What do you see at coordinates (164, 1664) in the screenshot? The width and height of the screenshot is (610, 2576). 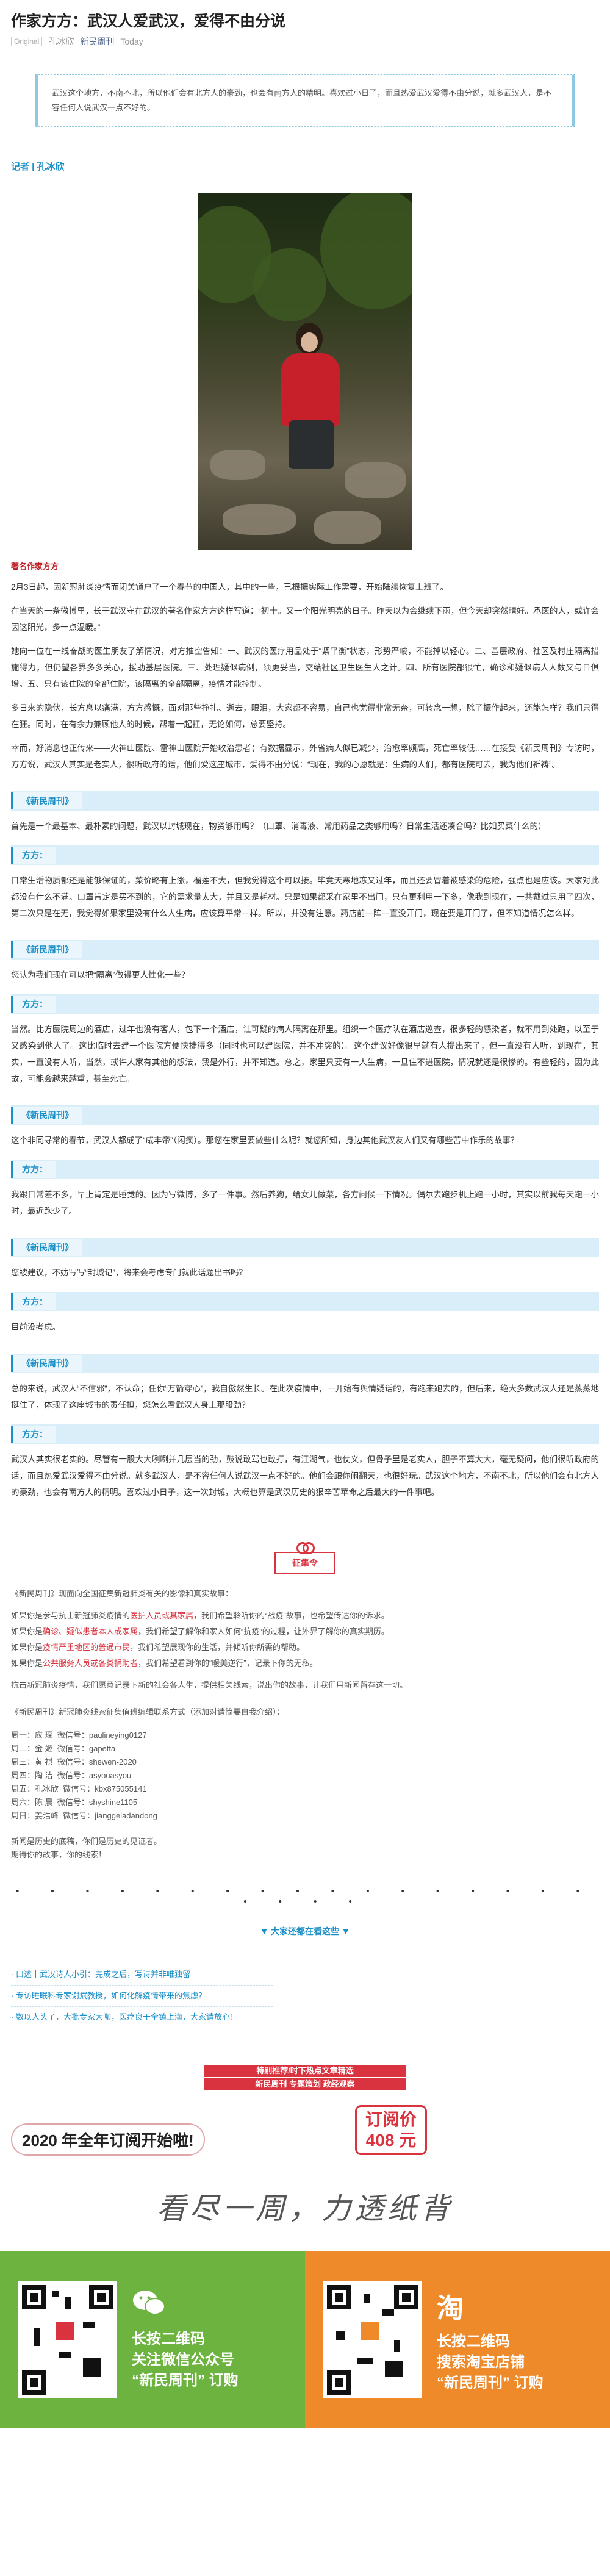 I see `notice-line: 如果你是公共服务人员或各类捐助者，我们希望看到你的“暖美逆行”，记录下你的无私。` at bounding box center [164, 1664].